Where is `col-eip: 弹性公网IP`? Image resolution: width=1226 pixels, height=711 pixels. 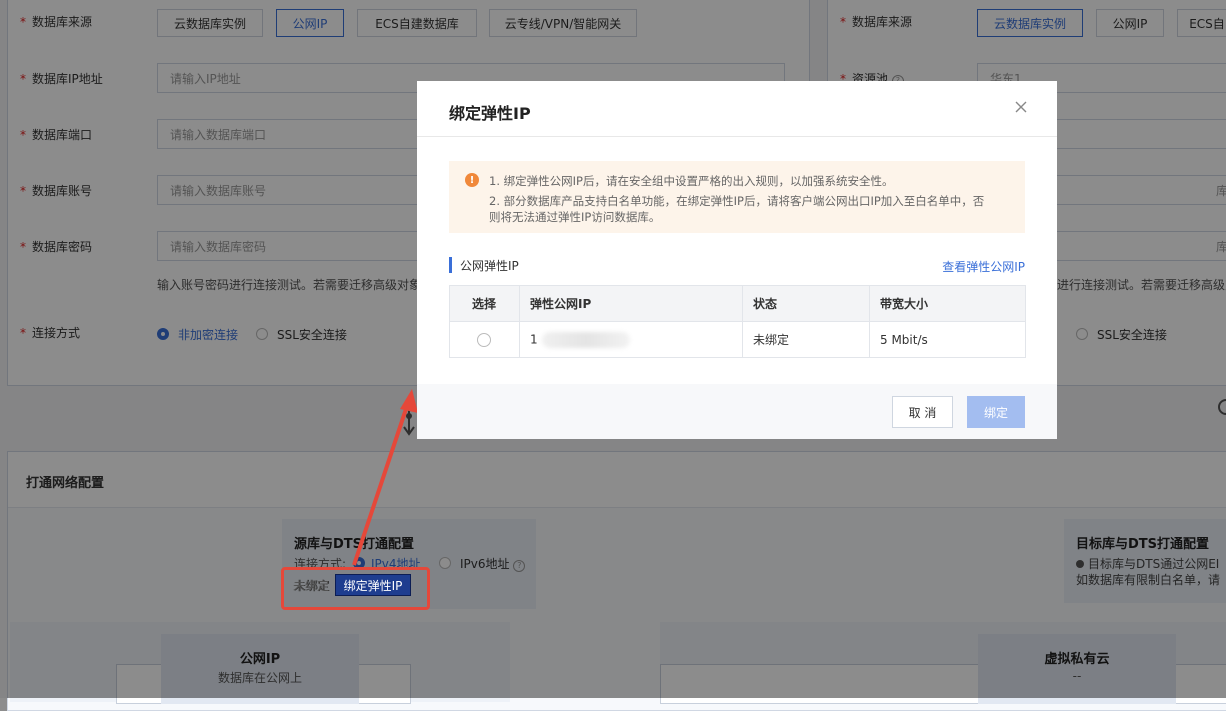
col-eip: 弹性公网IP is located at coordinates (631, 303).